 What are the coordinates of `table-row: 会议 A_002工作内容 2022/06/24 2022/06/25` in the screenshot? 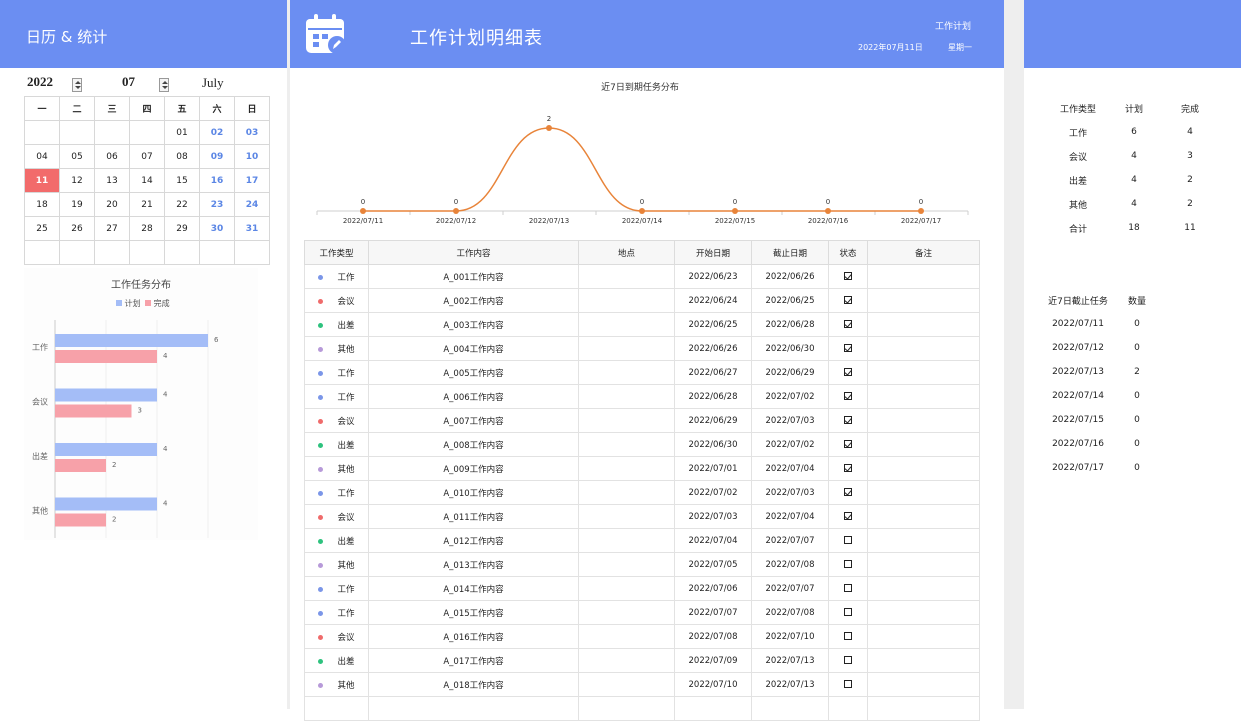 It's located at (642, 300).